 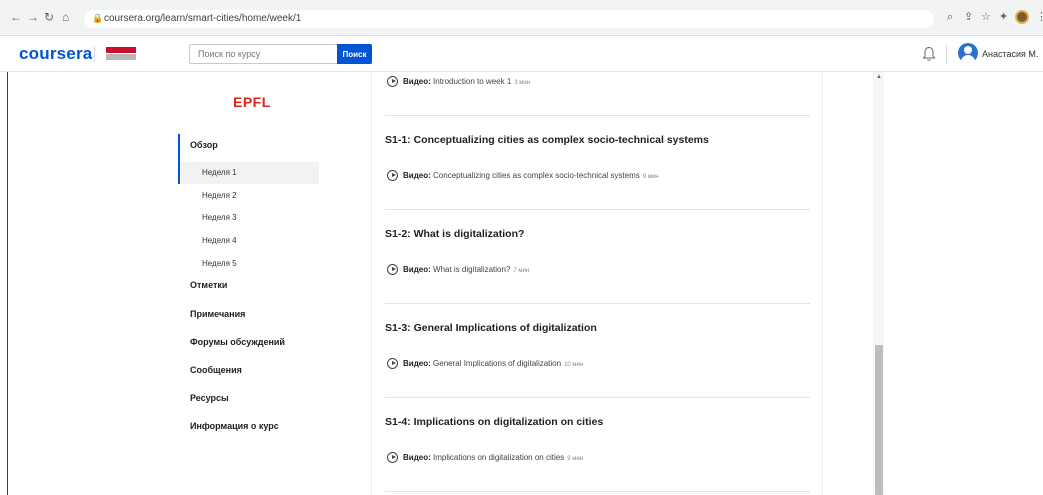 What do you see at coordinates (522, 83) in the screenshot?
I see `video-duration: 3 мин` at bounding box center [522, 83].